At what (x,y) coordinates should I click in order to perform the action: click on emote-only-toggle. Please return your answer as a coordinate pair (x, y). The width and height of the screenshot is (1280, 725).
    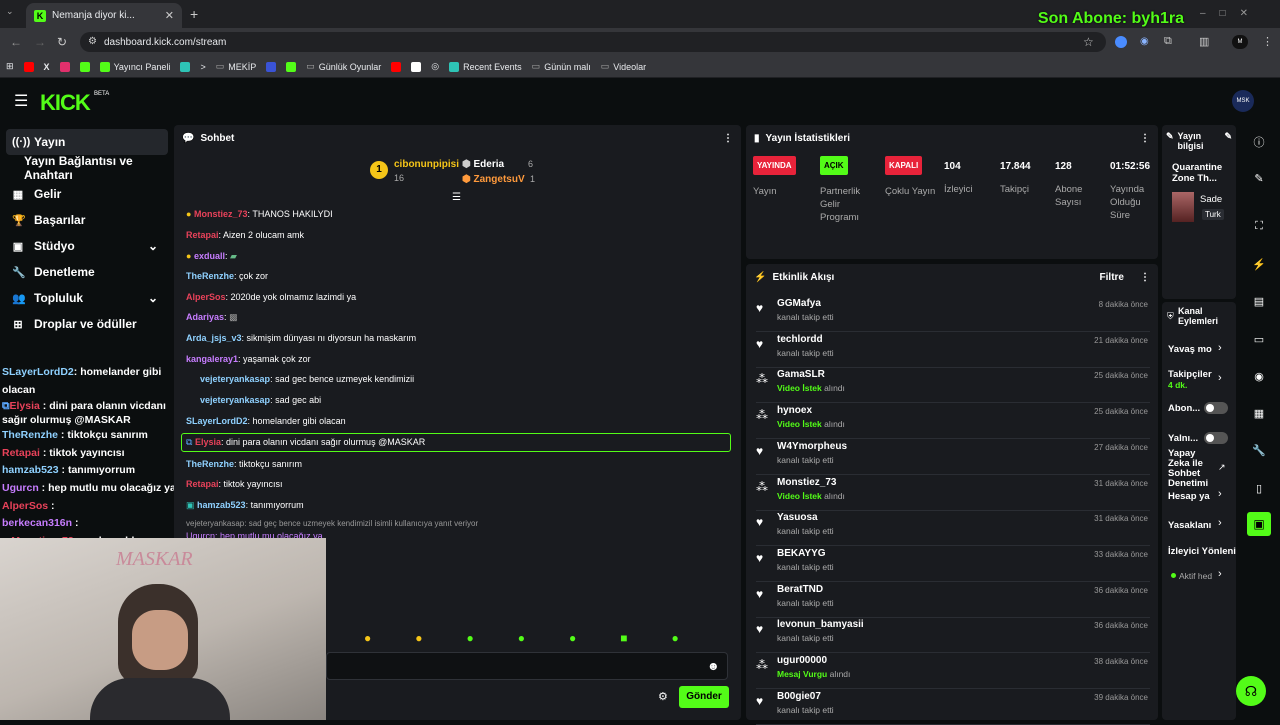
    Looking at the image, I should click on (1216, 438).